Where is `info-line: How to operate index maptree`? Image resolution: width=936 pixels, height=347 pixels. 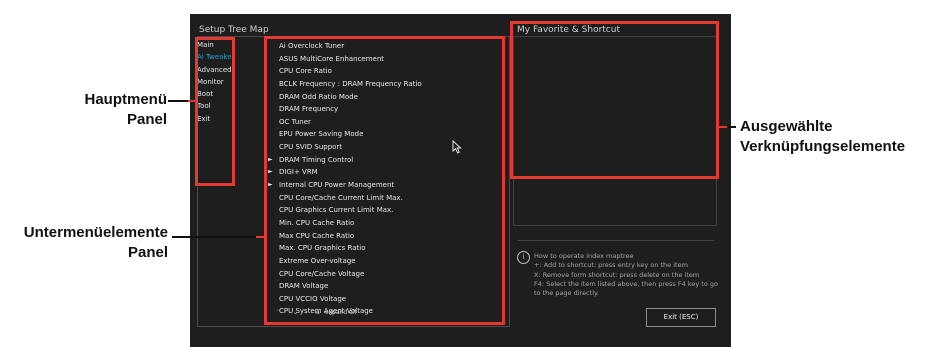 info-line: How to operate index maptree is located at coordinates (584, 256).